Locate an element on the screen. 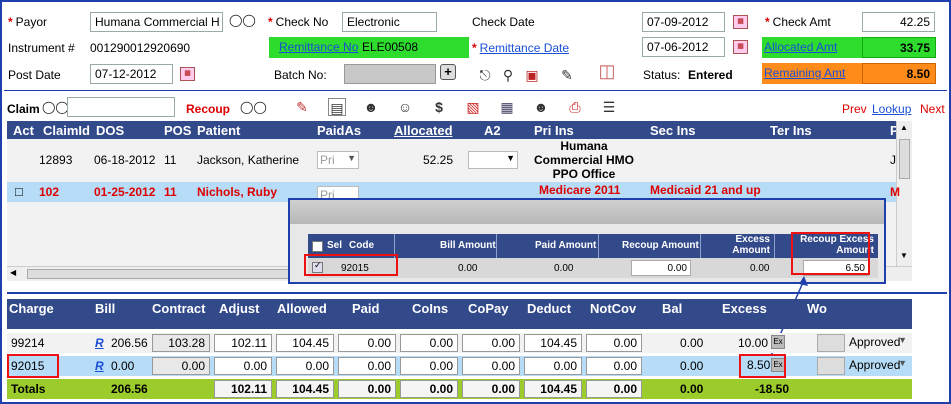 The height and width of the screenshot is (404, 951). col-allocated: Allocated is located at coordinates (423, 130).